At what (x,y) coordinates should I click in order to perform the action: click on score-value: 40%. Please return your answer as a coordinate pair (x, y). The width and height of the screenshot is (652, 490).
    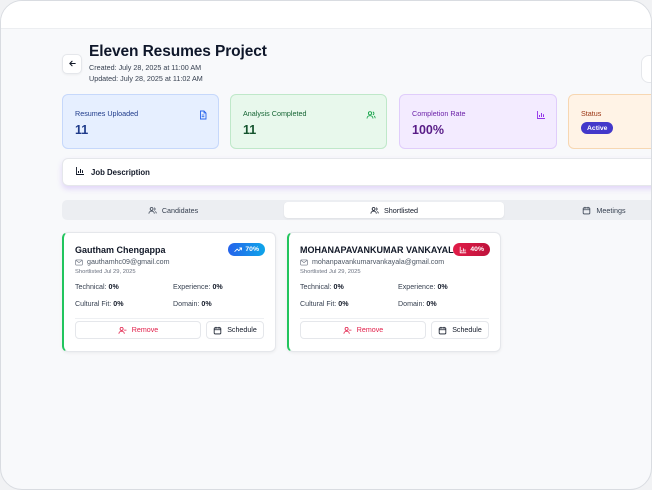
    Looking at the image, I should click on (477, 249).